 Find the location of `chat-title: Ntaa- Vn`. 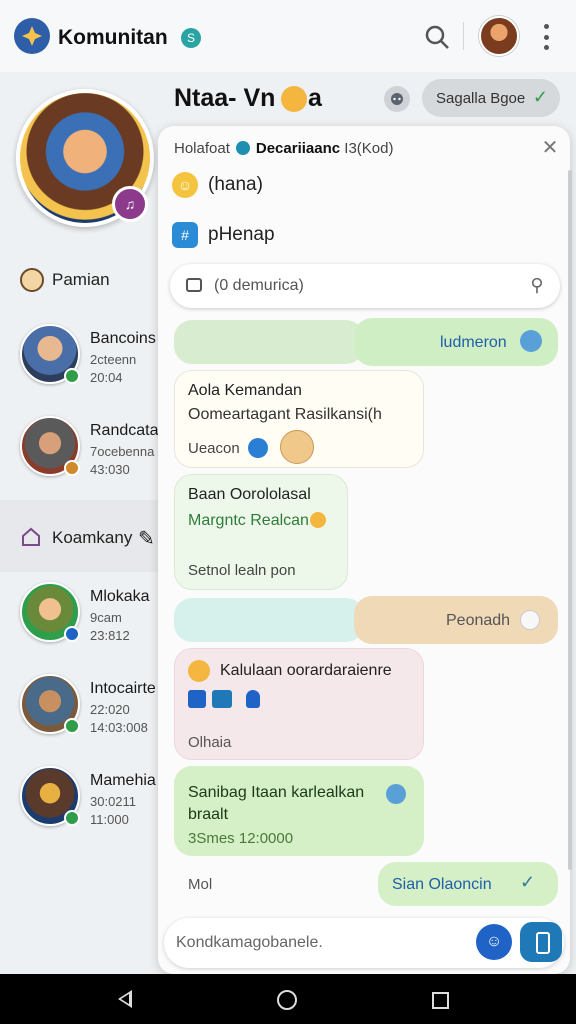

chat-title: Ntaa- Vn is located at coordinates (225, 98).